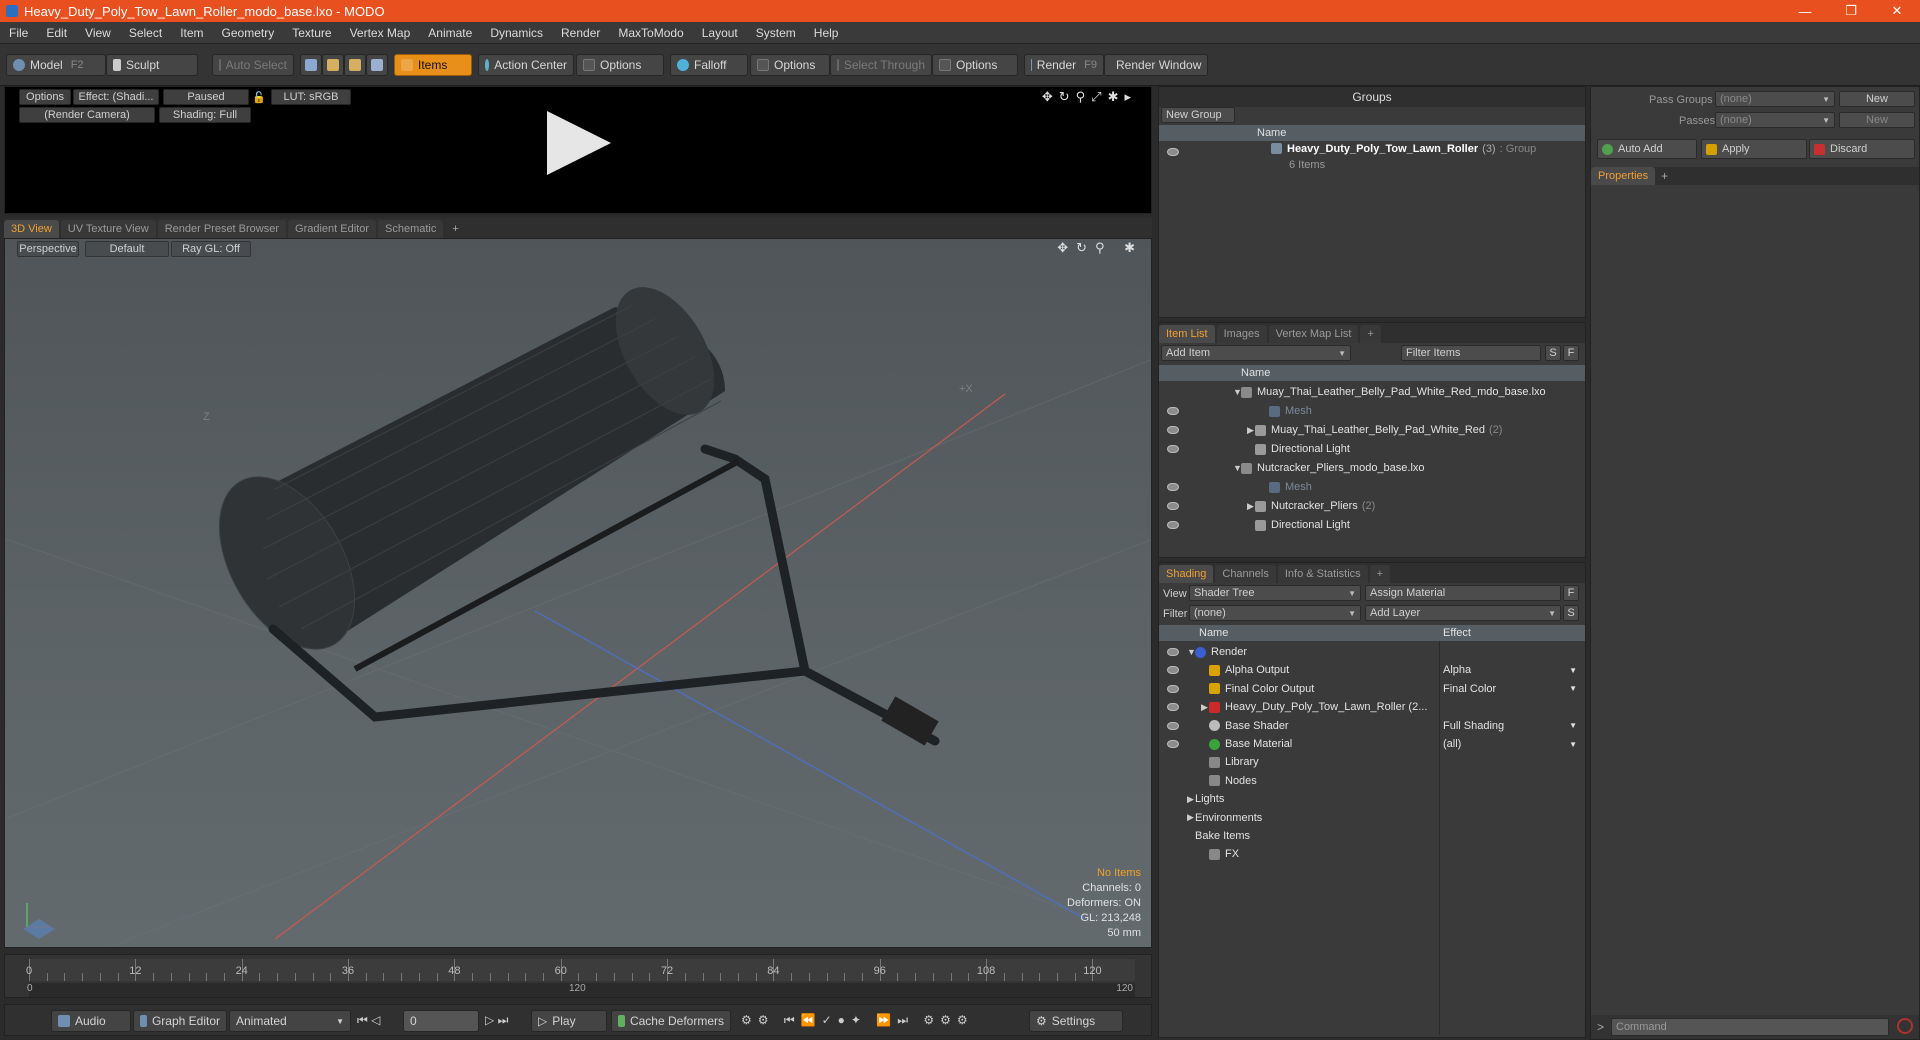 The width and height of the screenshot is (1920, 1040). Describe the element at coordinates (709, 65) in the screenshot. I see `falloff-button: Falloff` at that location.